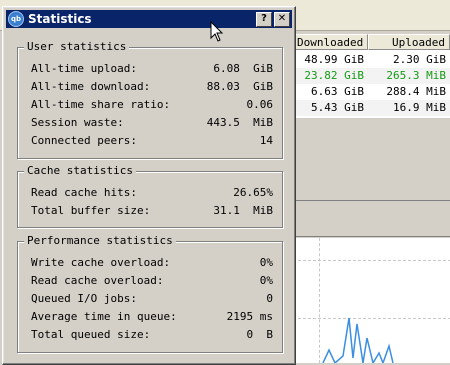 The width and height of the screenshot is (450, 365). I want to click on column-header-downloaded: Downloaded, so click(330, 42).